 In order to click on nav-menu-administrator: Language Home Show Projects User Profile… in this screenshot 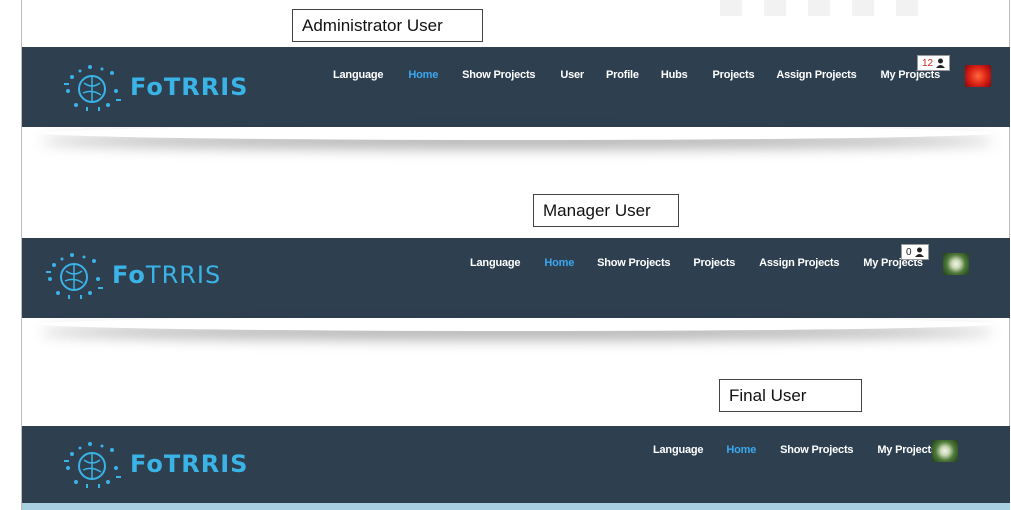, I will do `click(636, 75)`.